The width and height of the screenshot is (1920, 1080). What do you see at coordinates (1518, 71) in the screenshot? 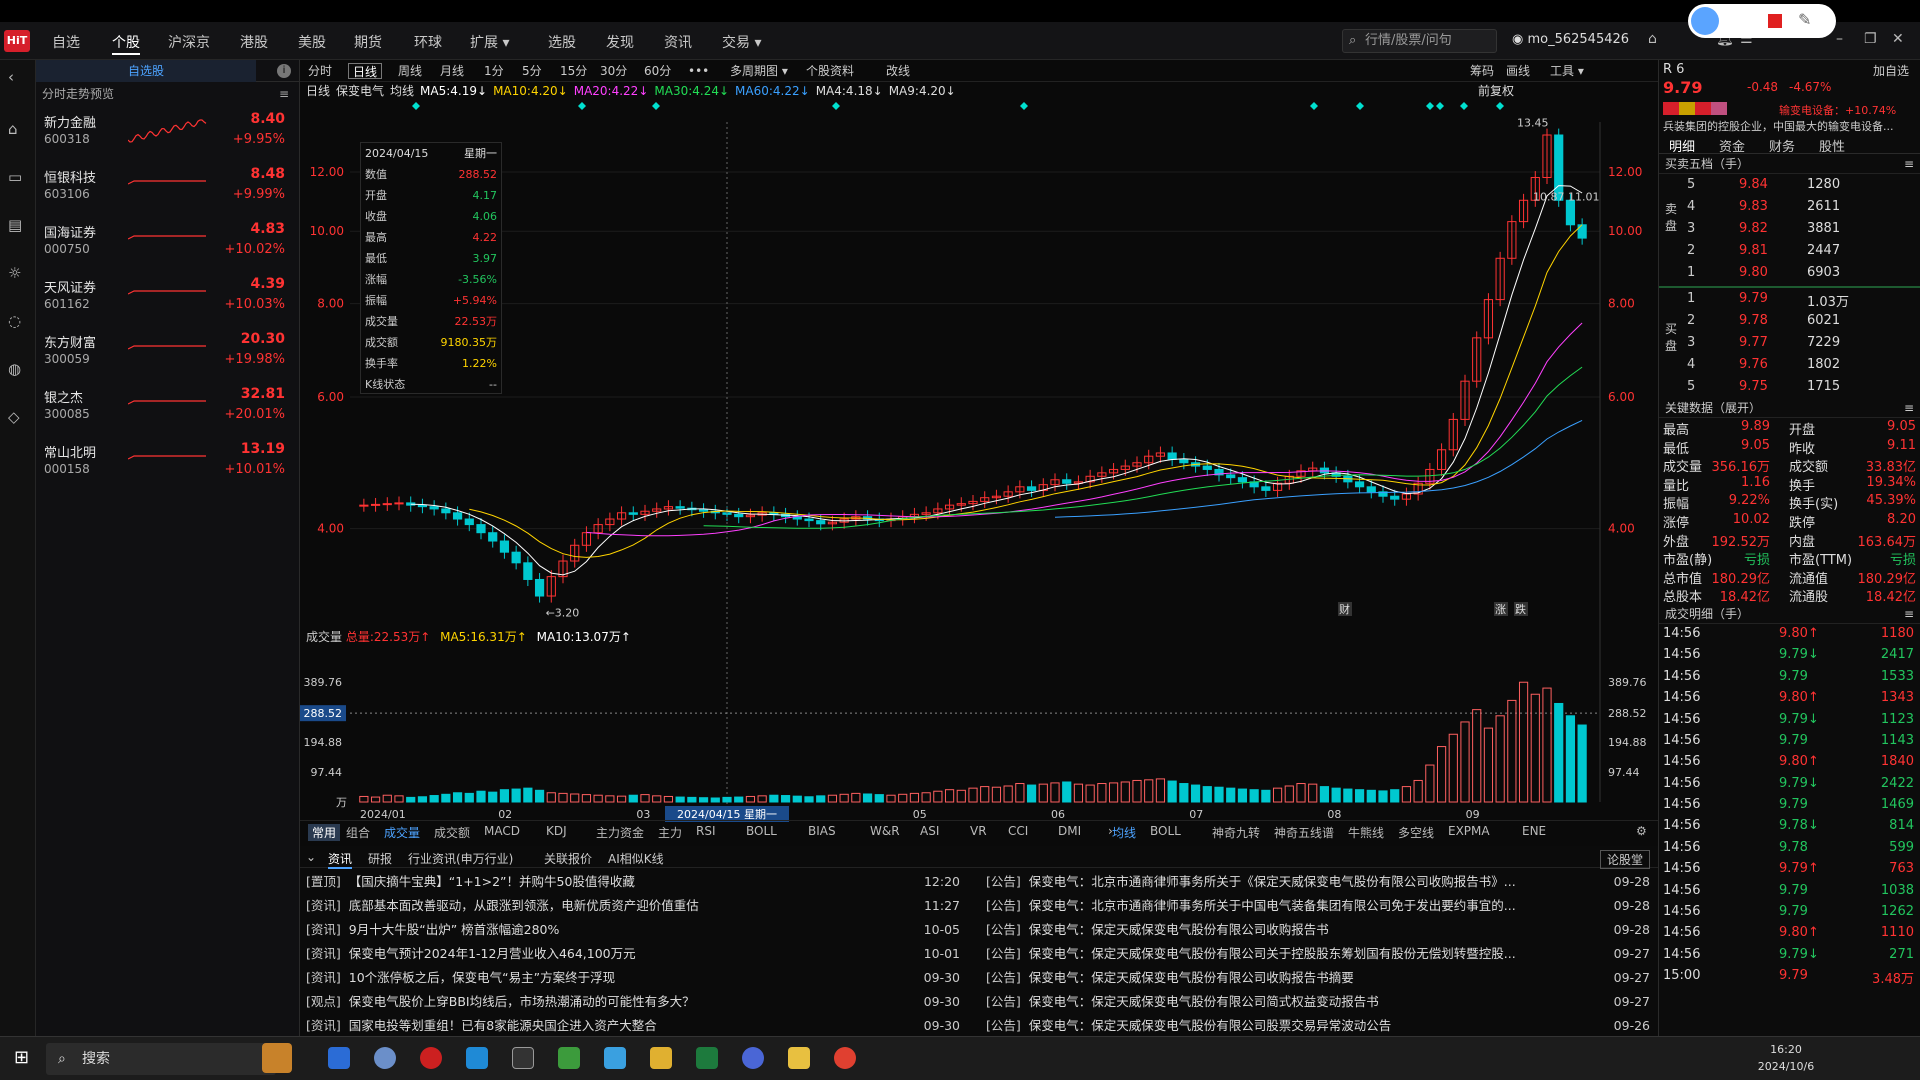
I see `chart-tool-tab: 画线` at bounding box center [1518, 71].